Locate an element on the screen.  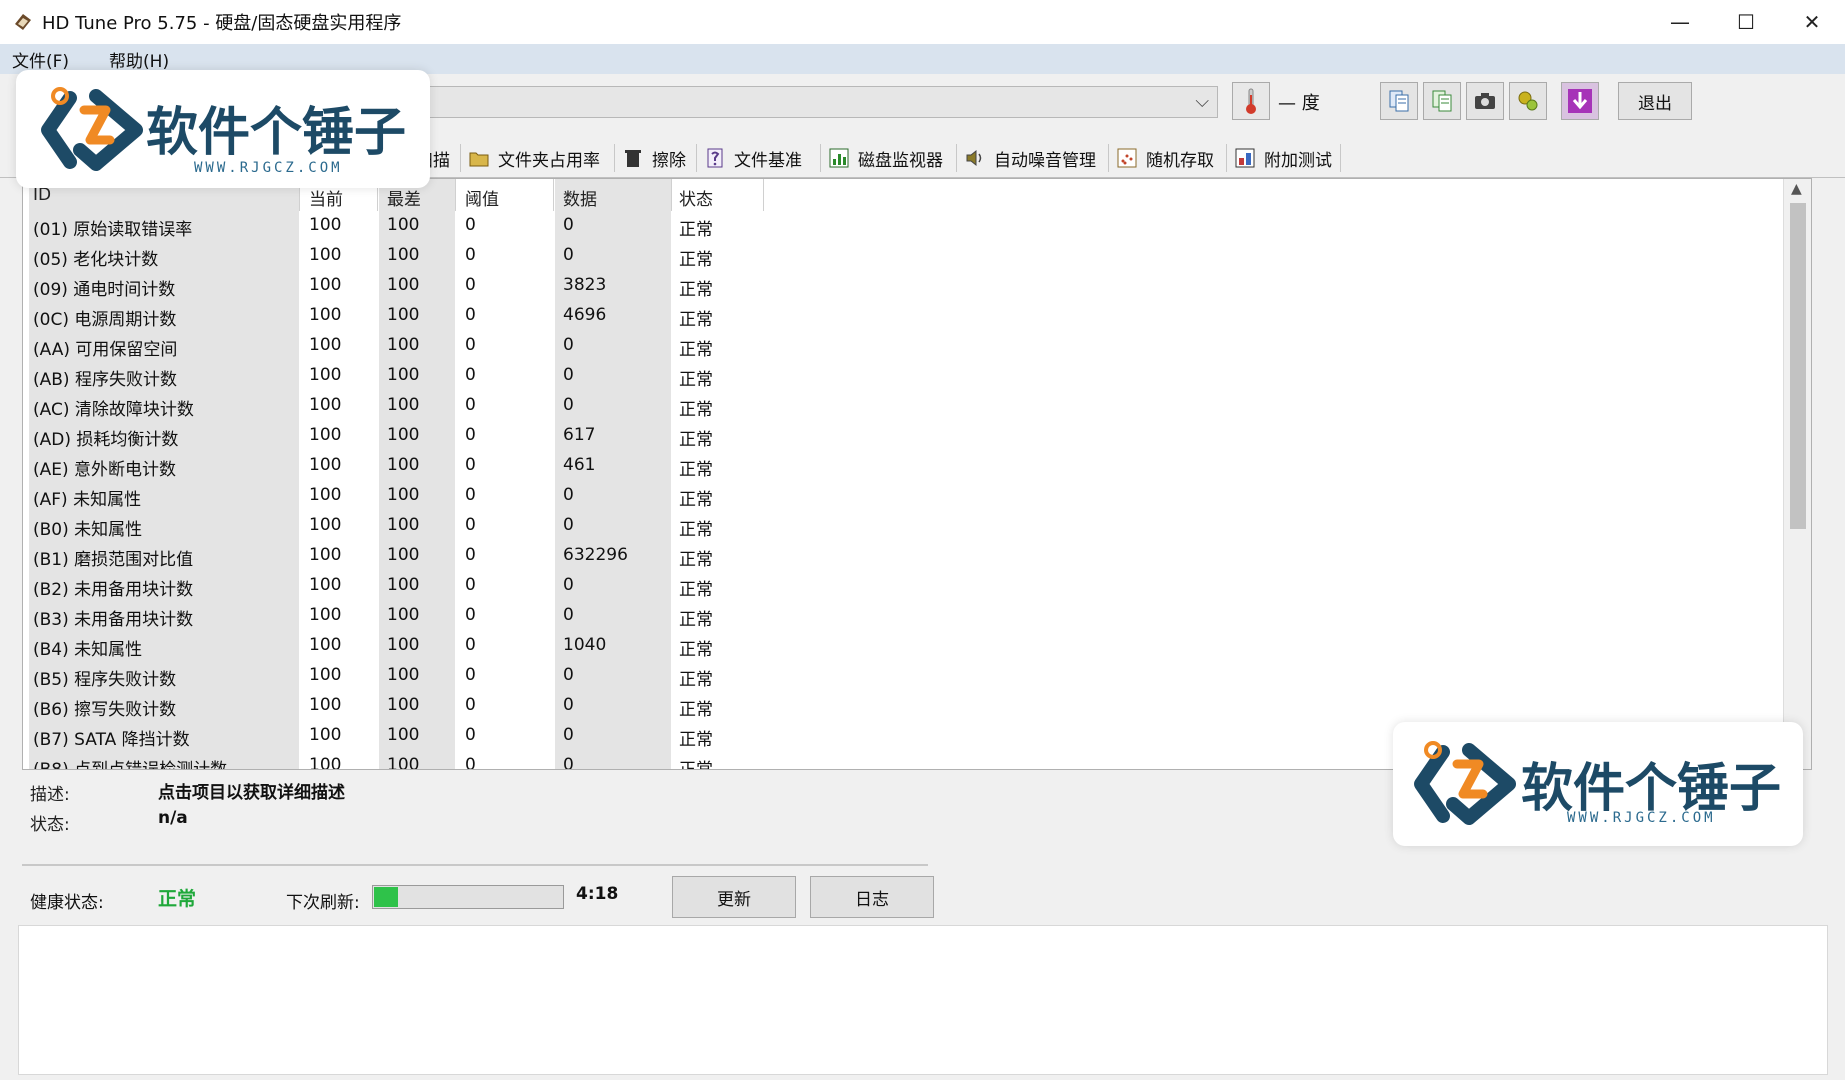
tab-extra-tests: 附加测试 is located at coordinates (1281, 158).